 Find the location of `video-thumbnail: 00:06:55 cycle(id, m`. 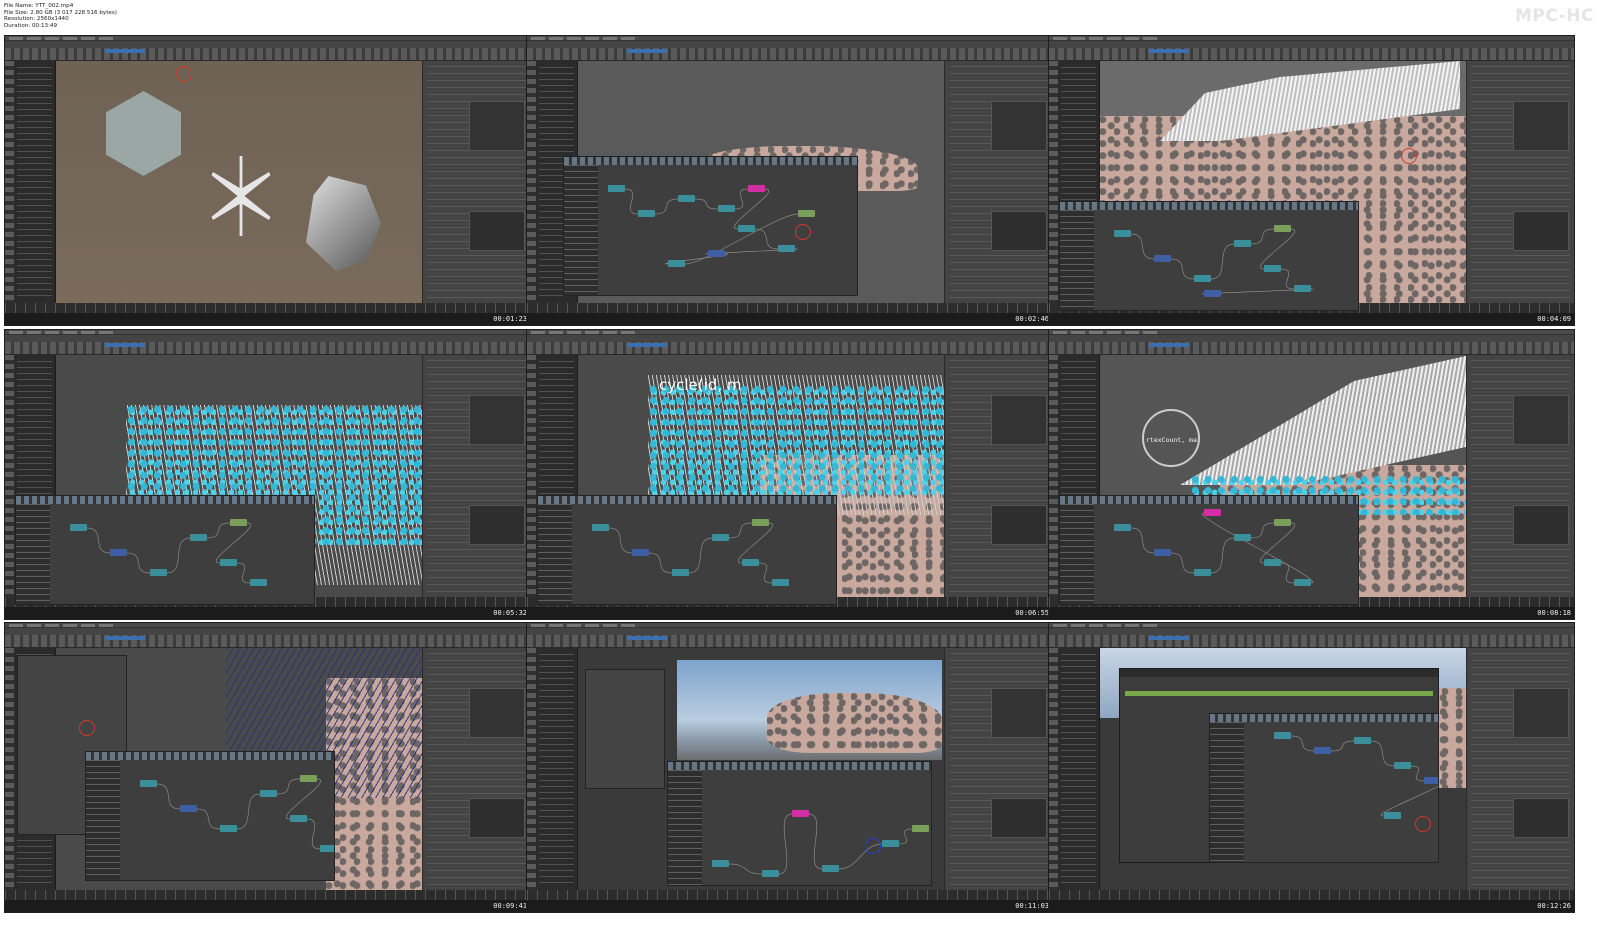

video-thumbnail: 00:06:55 cycle(id, m is located at coordinates (789, 474).